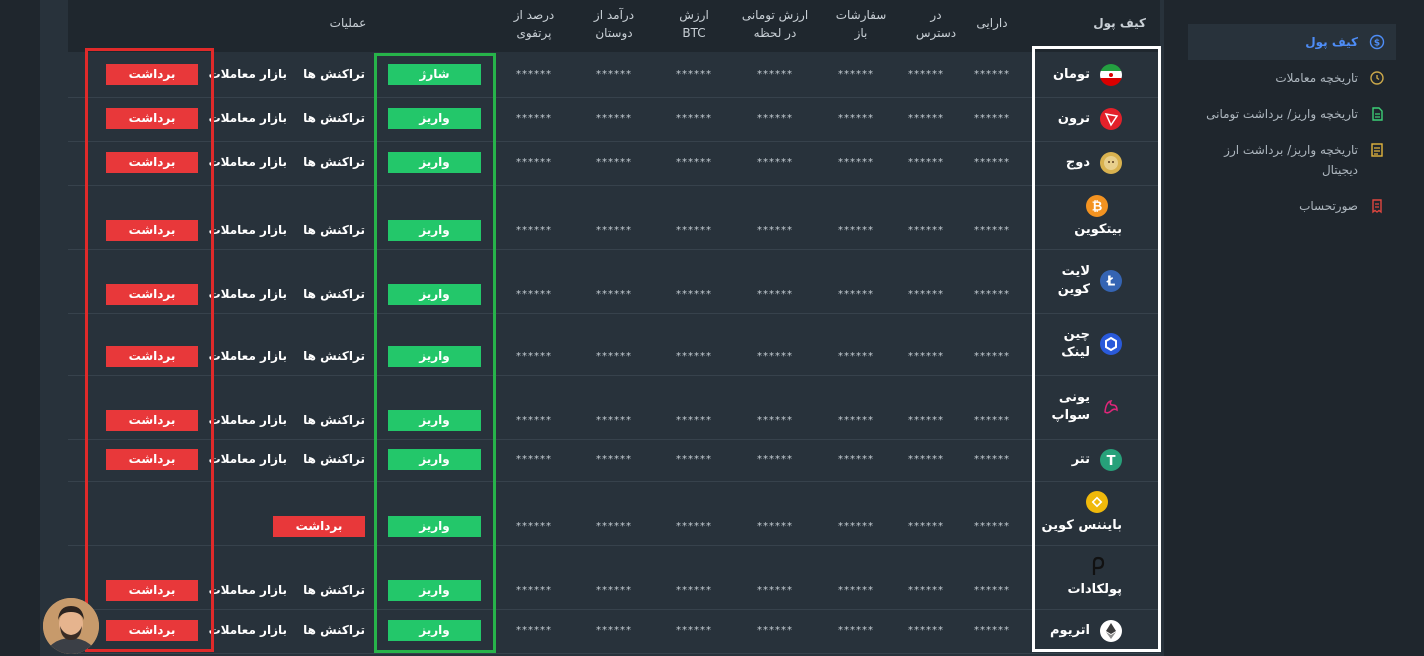 The image size is (1424, 656). What do you see at coordinates (1098, 119) in the screenshot?
I see `wallet-cell: ترون` at bounding box center [1098, 119].